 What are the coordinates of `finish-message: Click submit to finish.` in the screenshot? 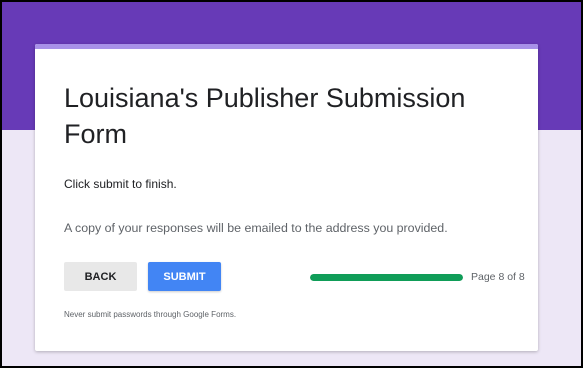 It's located at (120, 184).